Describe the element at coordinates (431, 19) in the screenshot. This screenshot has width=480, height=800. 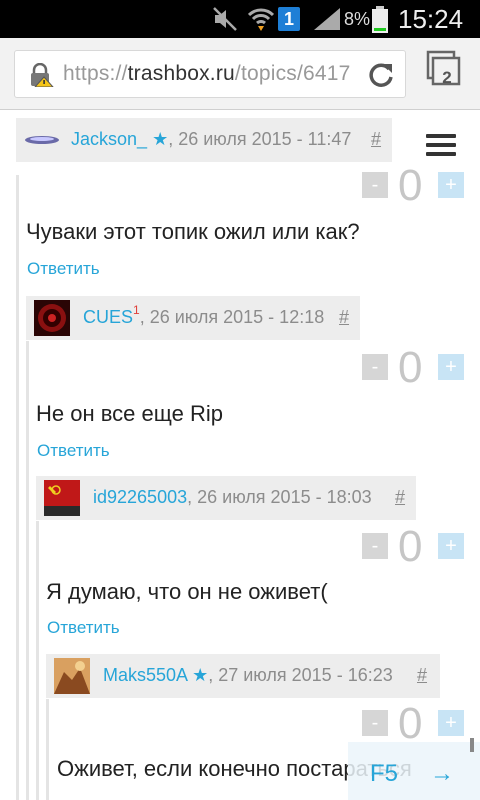
I see `clock: 15:24` at that location.